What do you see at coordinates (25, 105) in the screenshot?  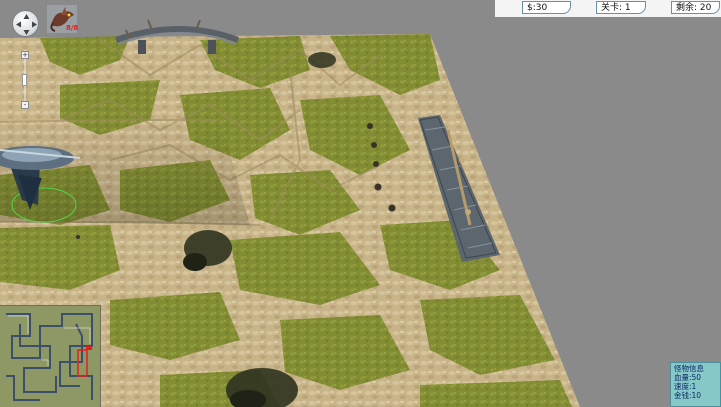 I see `zoom-out-button: -` at bounding box center [25, 105].